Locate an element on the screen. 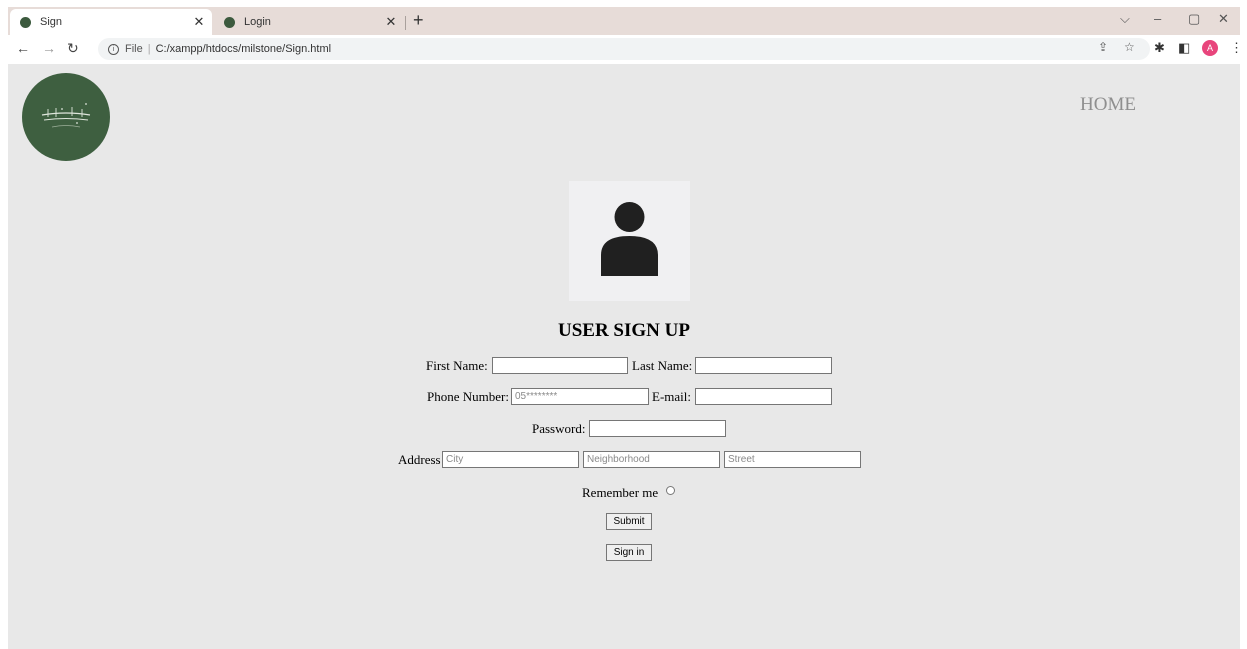  address-label: Address is located at coordinates (419, 459).